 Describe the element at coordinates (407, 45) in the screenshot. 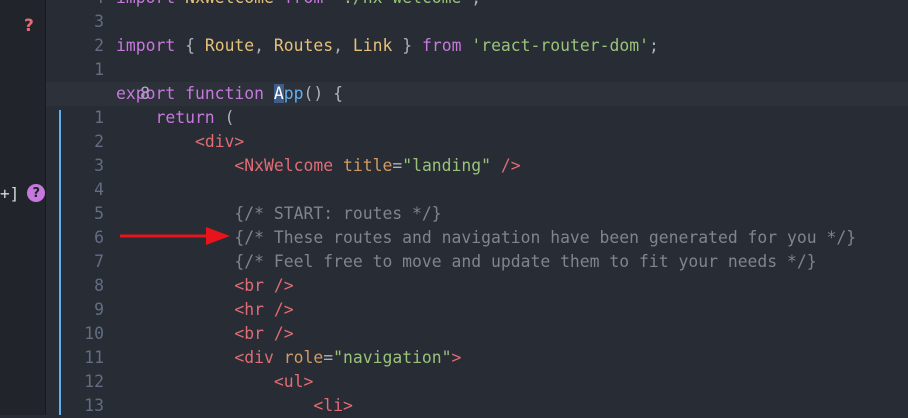

I see `code-token: }` at that location.